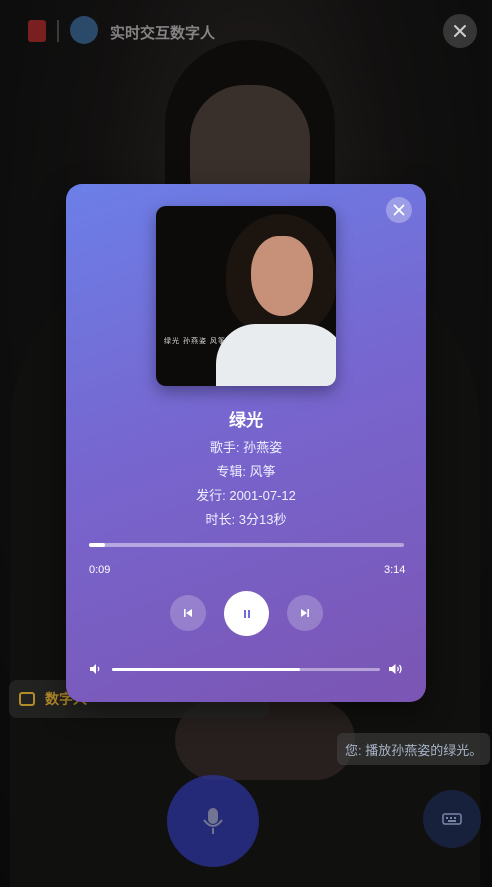 The height and width of the screenshot is (887, 492). I want to click on skip-previous-icon, so click(188, 613).